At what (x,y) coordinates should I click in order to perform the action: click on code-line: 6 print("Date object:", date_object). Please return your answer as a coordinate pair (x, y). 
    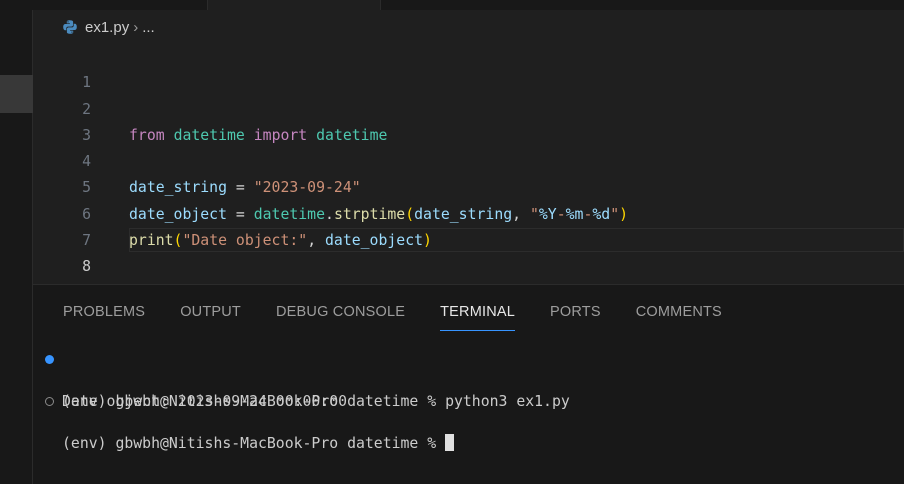
    Looking at the image, I should click on (468, 212).